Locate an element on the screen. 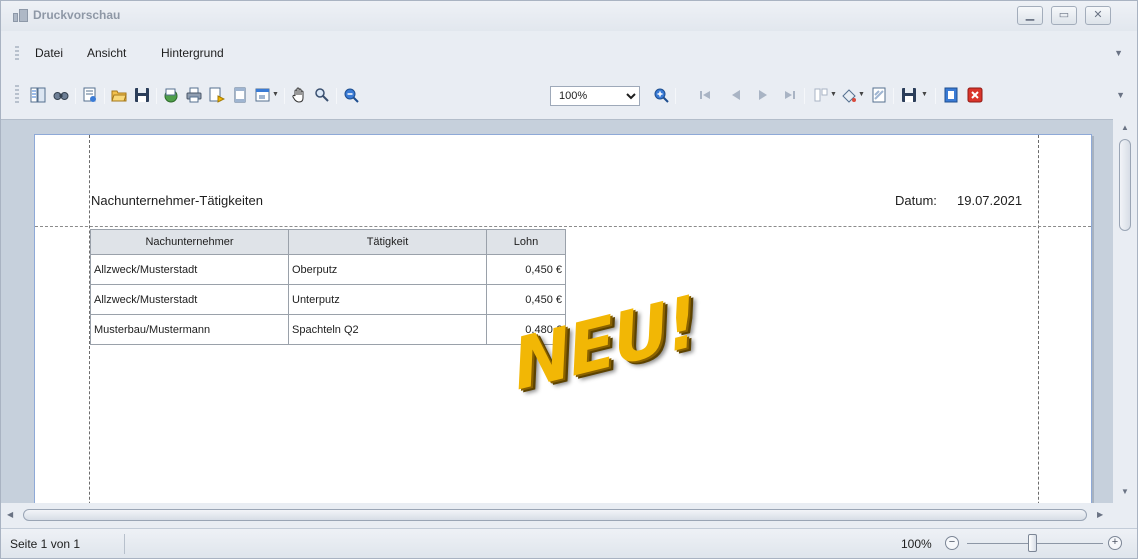 This screenshot has width=1138, height=559. scroll-left-icon: ◀ is located at coordinates (10, 514).